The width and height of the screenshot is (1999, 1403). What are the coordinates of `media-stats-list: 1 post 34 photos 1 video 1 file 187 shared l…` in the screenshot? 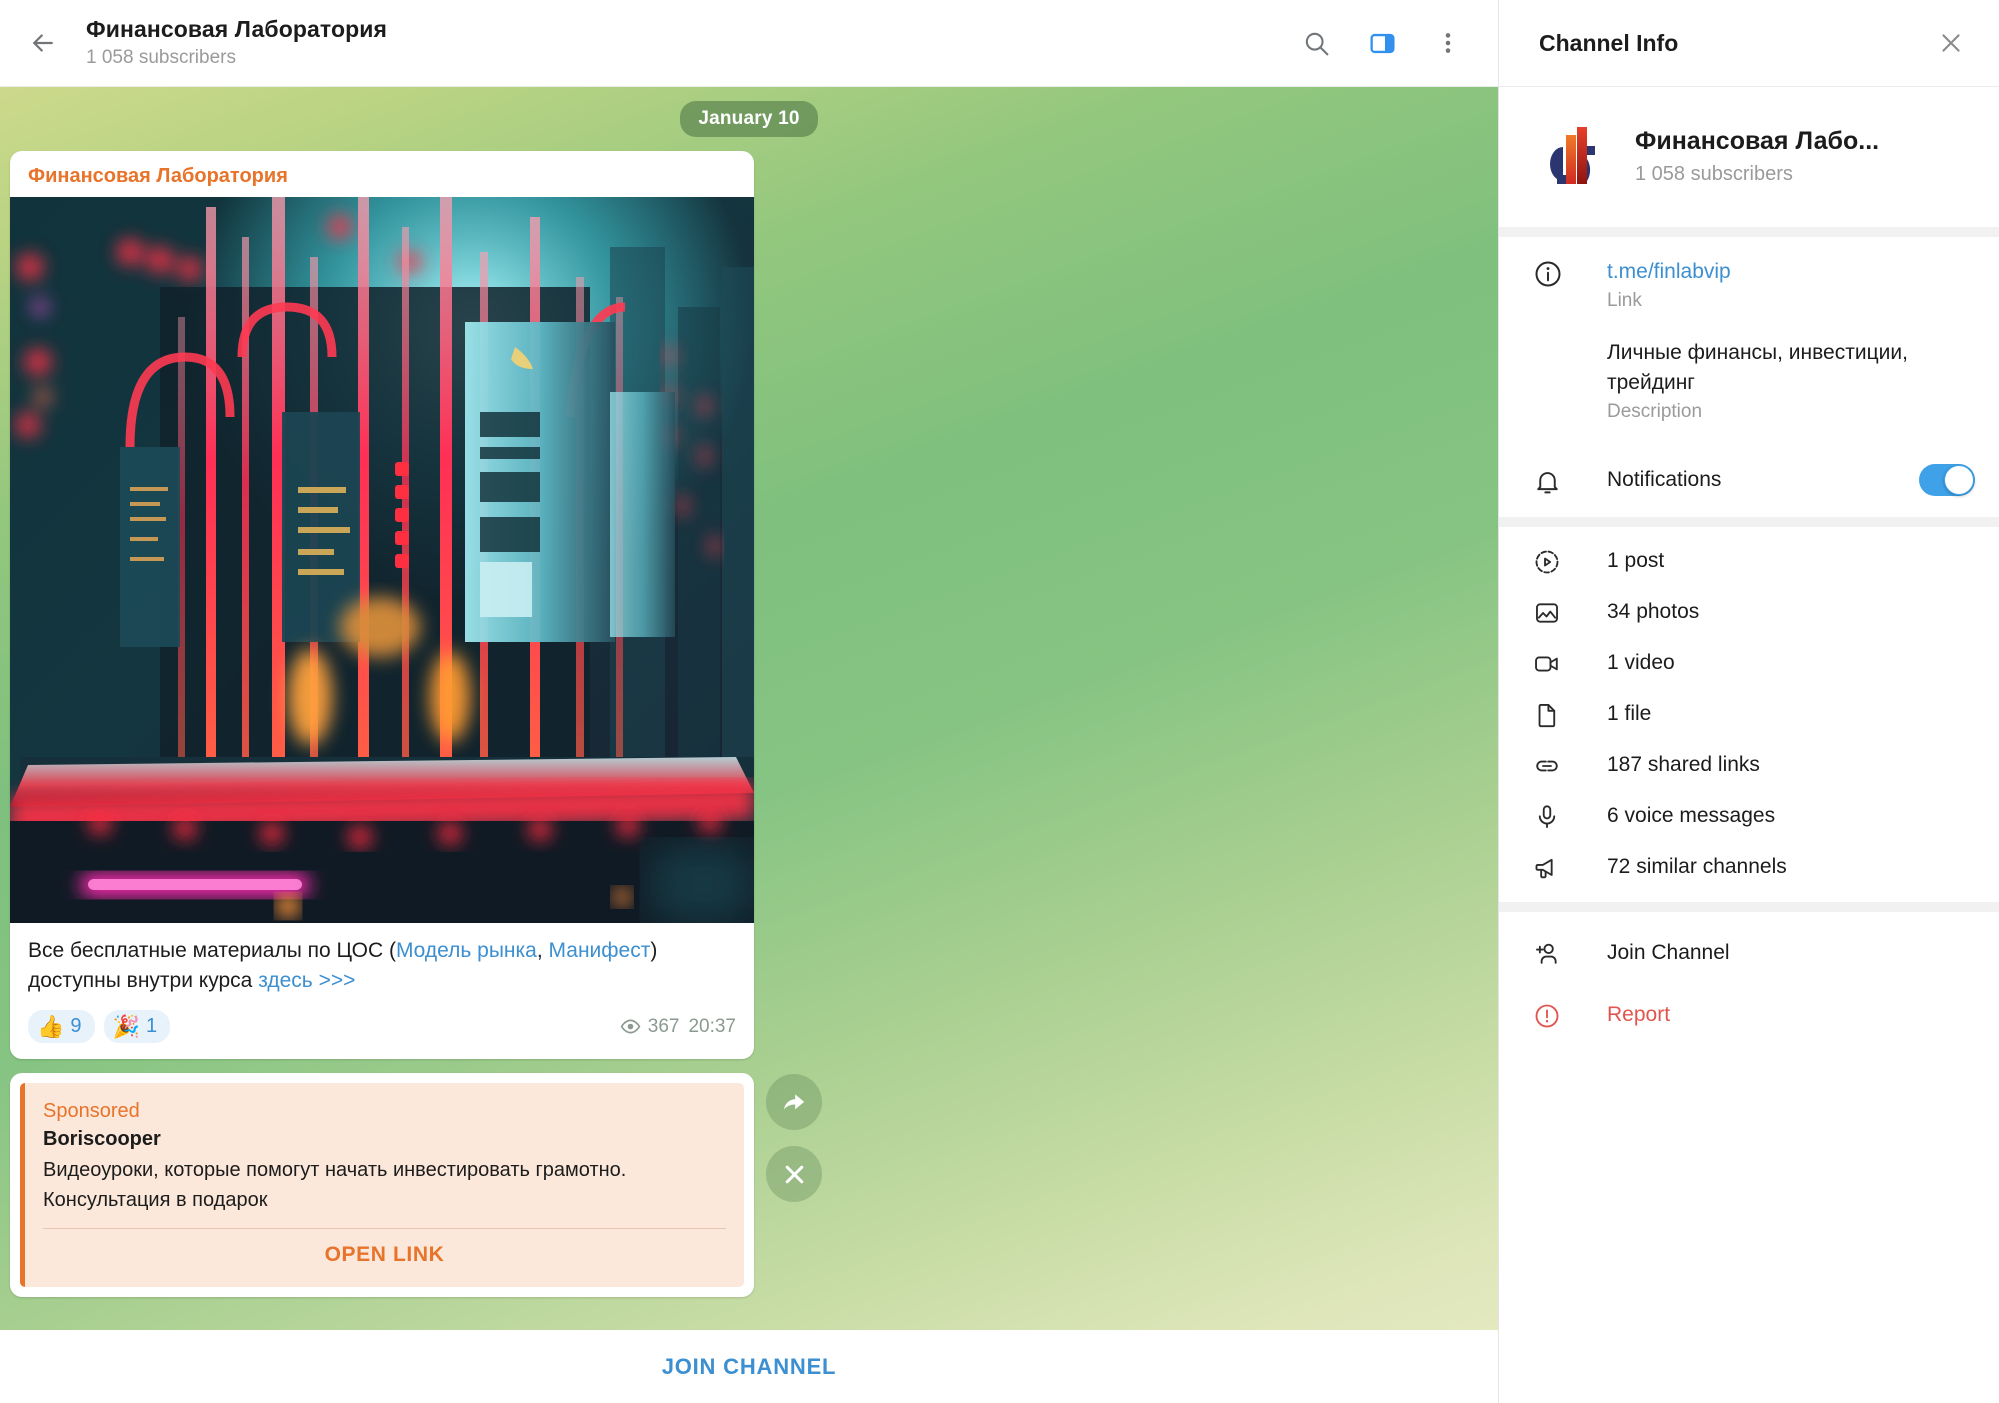 It's located at (1749, 714).